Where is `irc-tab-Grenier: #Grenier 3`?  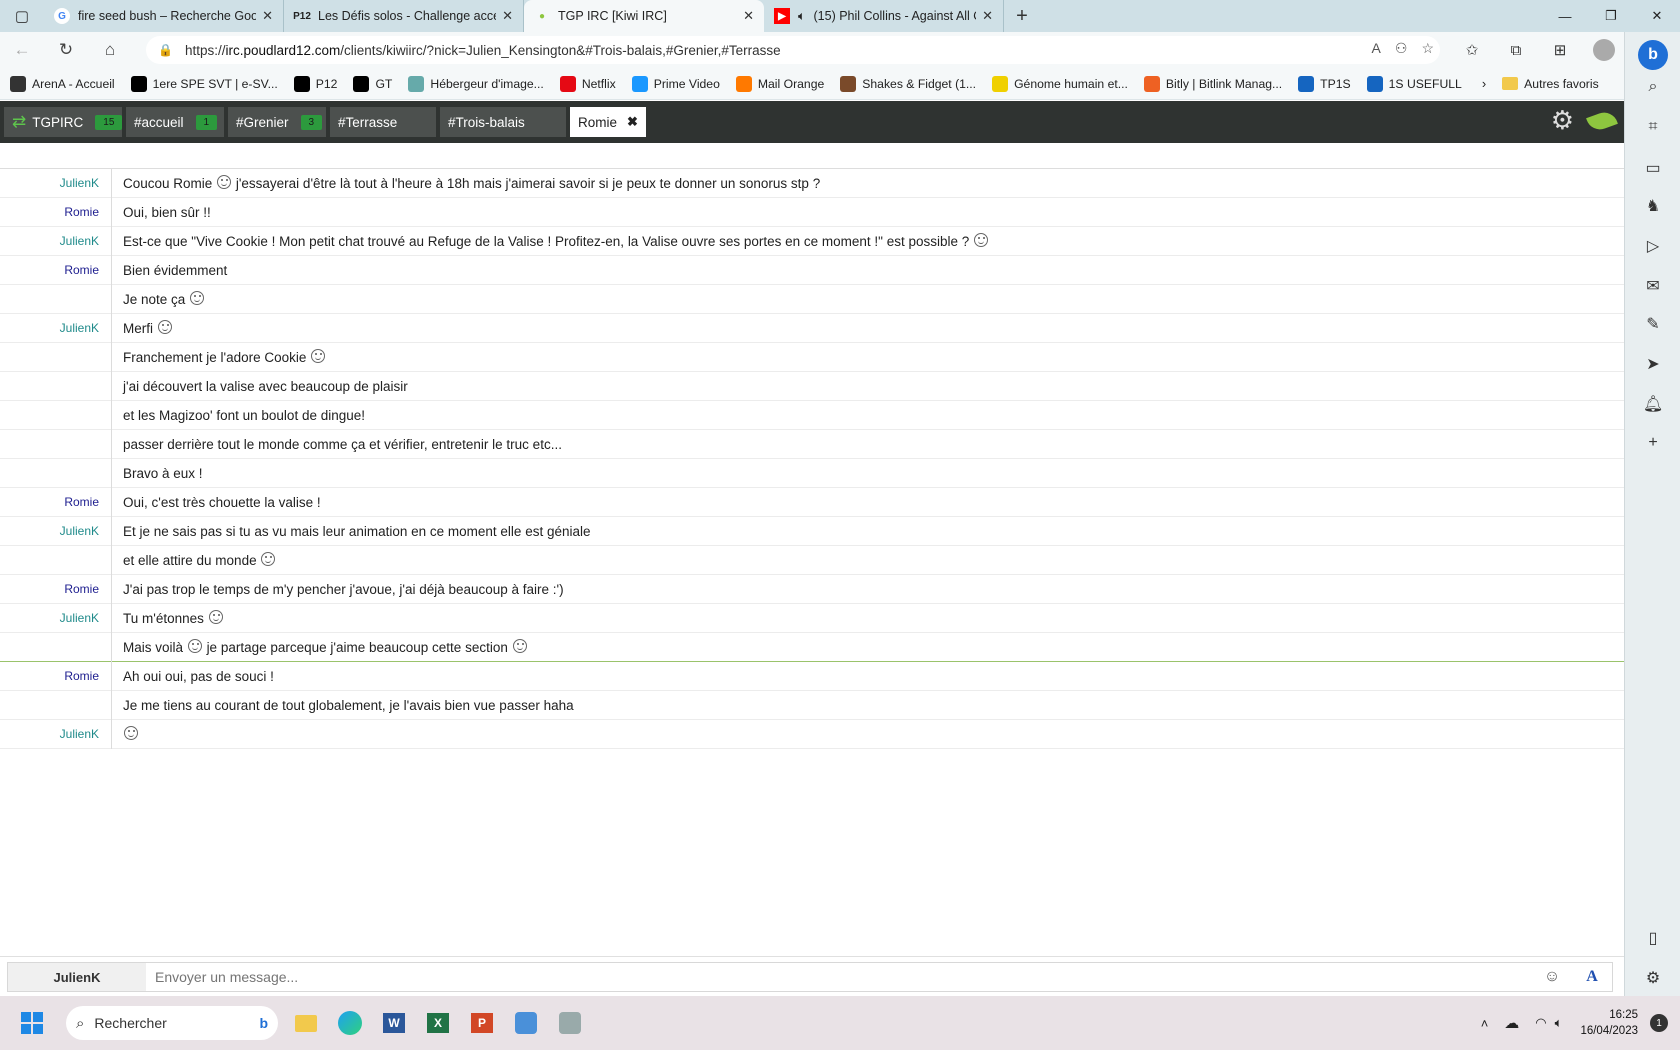
irc-tab-Grenier: #Grenier 3 is located at coordinates (277, 122).